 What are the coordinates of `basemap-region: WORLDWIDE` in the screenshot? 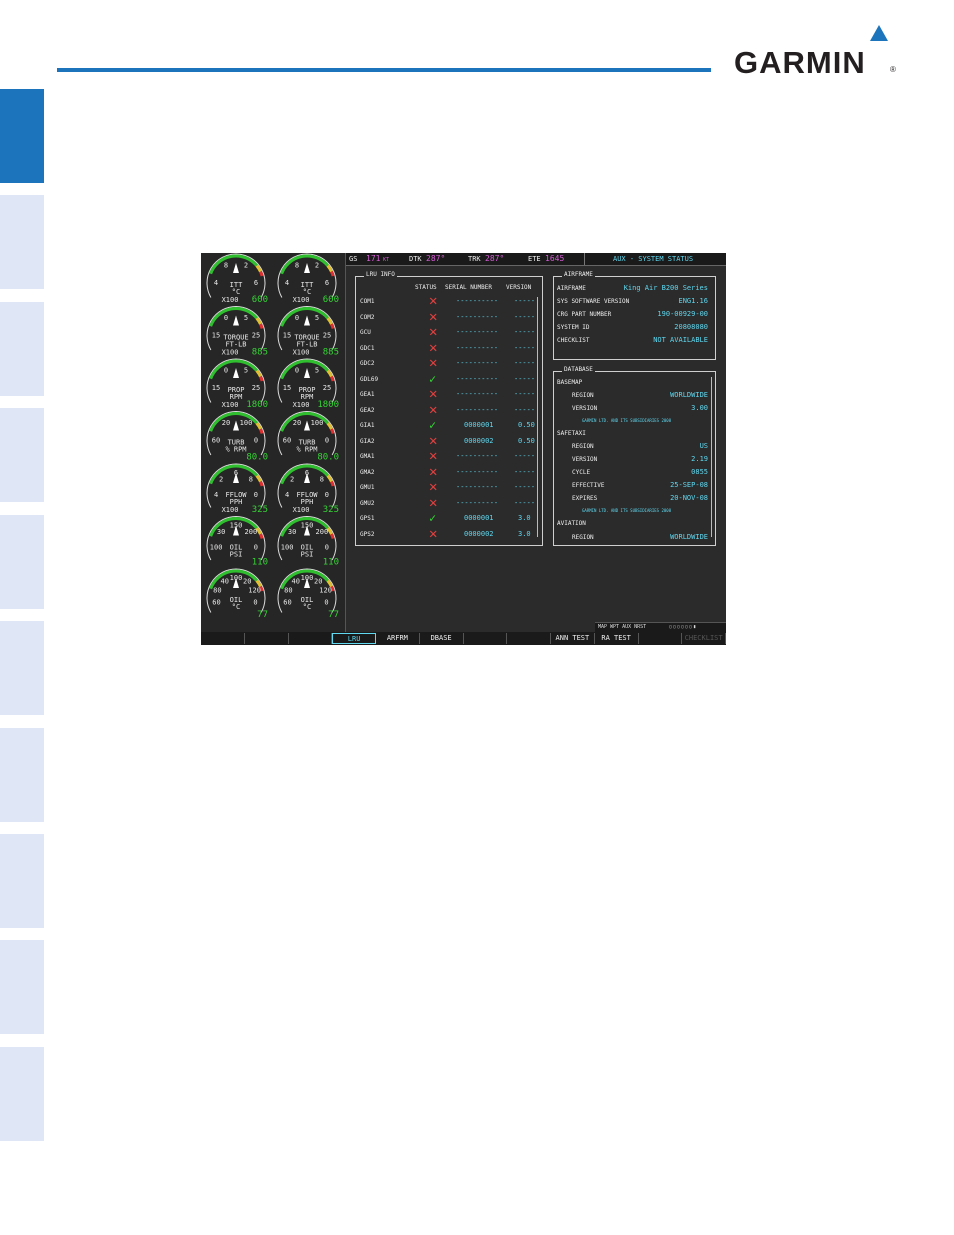 It's located at (689, 395).